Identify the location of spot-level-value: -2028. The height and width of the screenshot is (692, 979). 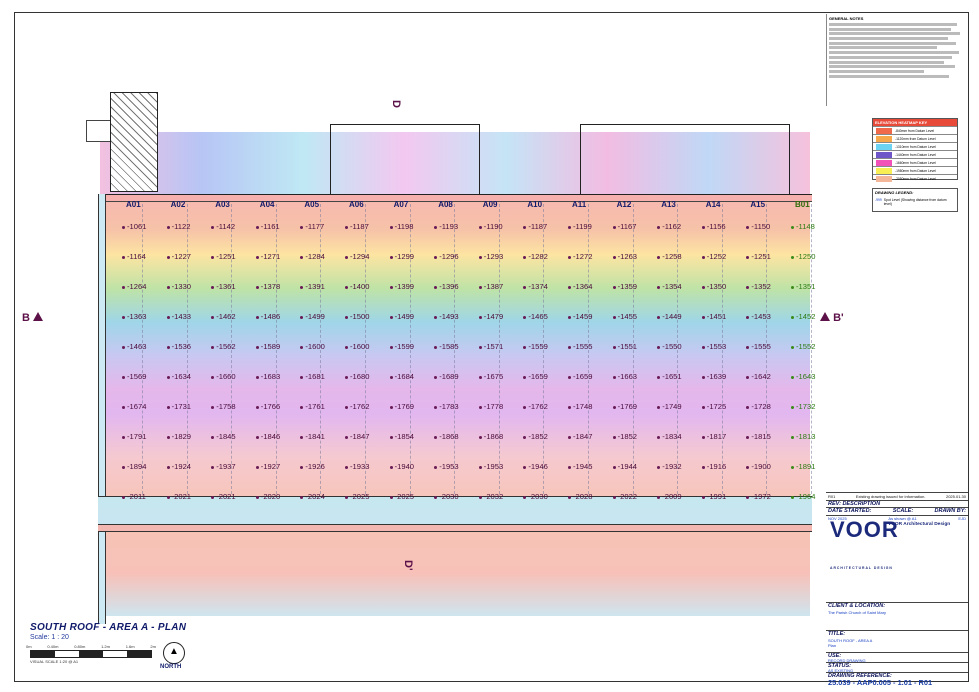
(583, 496).